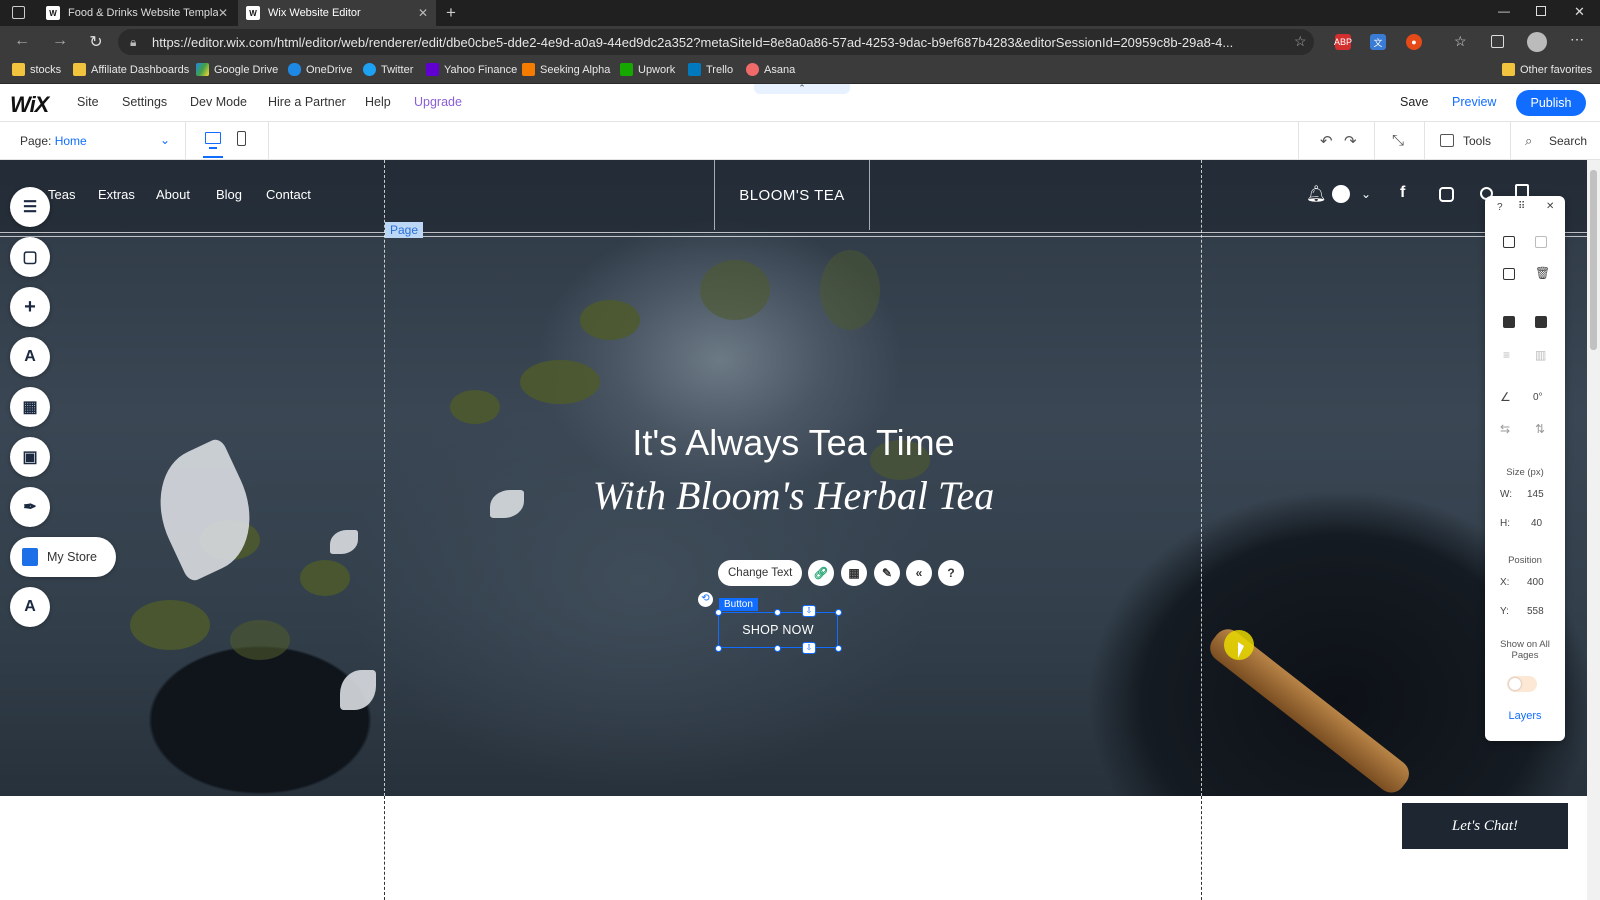 The width and height of the screenshot is (1600, 900). Describe the element at coordinates (1536, 523) in the screenshot. I see `height-input: 40` at that location.